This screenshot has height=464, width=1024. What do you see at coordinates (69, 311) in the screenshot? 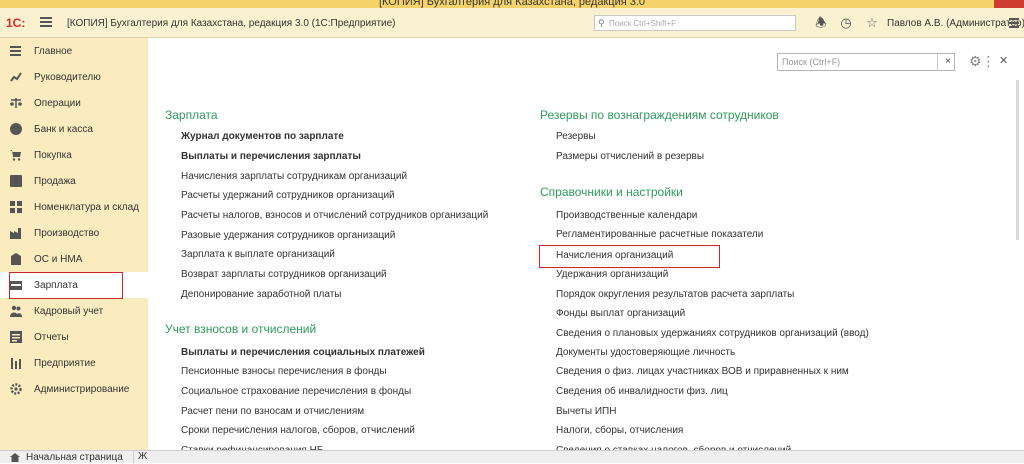
I see `sidebar-item-label: Кадровый учет` at bounding box center [69, 311].